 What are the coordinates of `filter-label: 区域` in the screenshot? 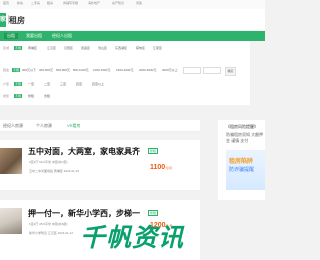 It's located at (6, 48).